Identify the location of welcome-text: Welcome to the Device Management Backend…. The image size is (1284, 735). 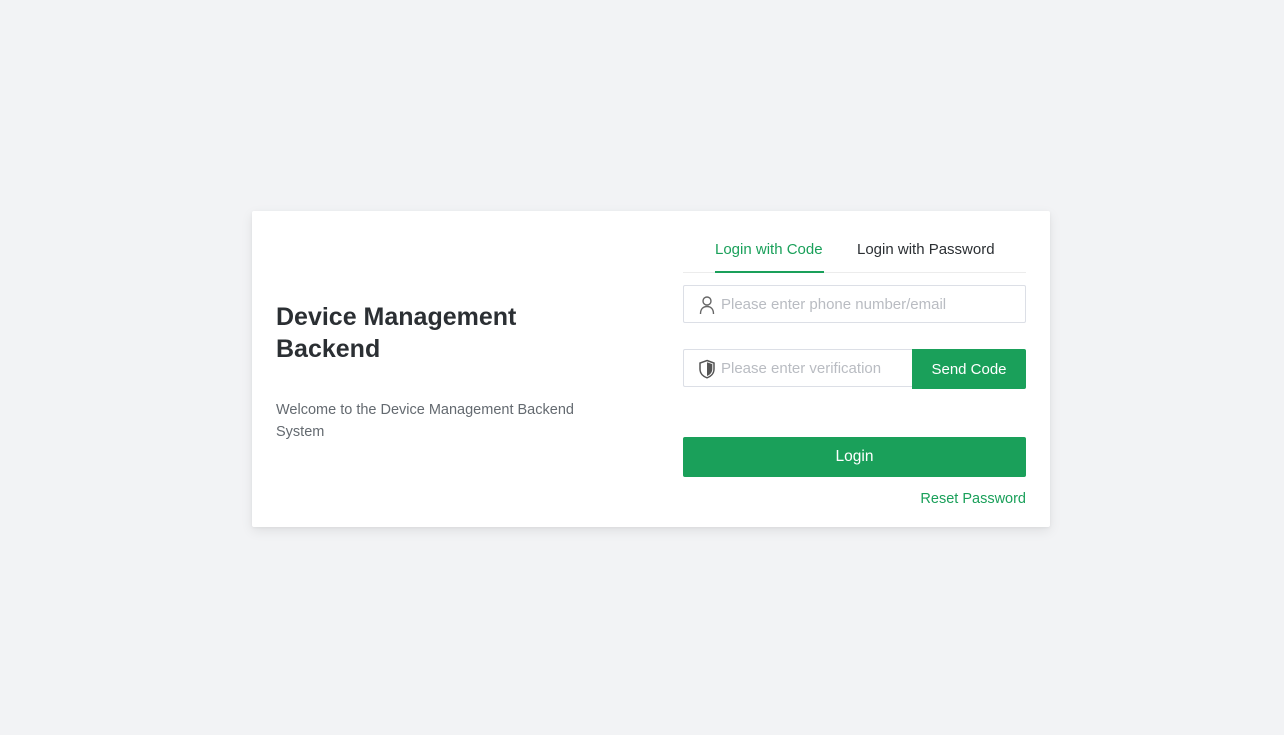
(425, 421).